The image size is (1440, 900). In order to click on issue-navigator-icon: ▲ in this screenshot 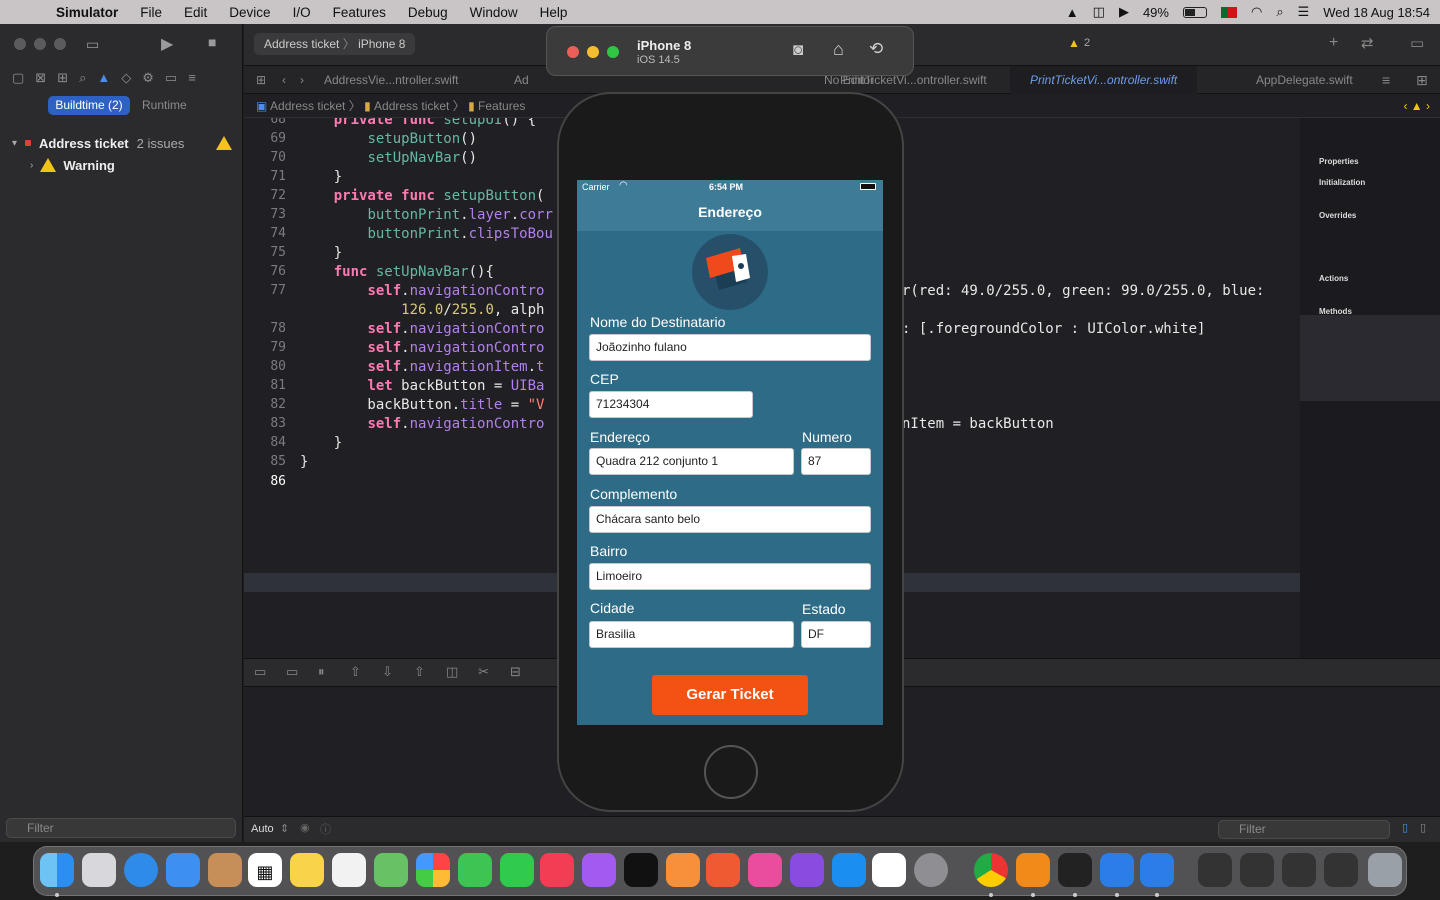, I will do `click(103, 78)`.